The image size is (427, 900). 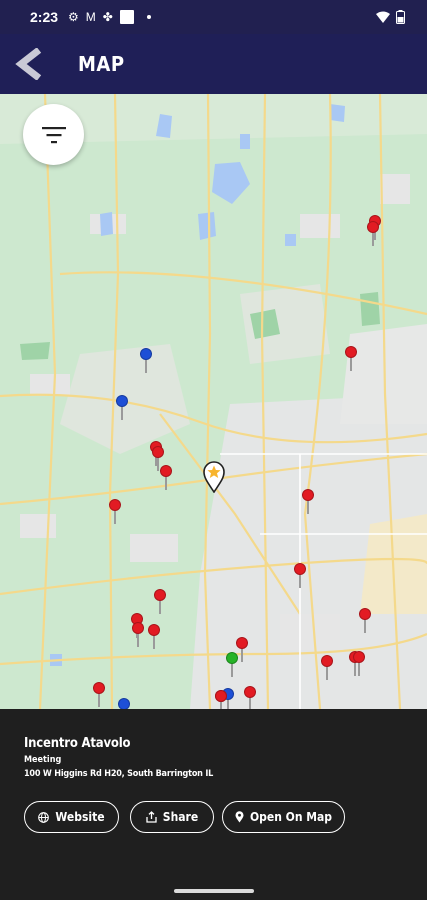 I want to click on share-label: Share, so click(x=180, y=817).